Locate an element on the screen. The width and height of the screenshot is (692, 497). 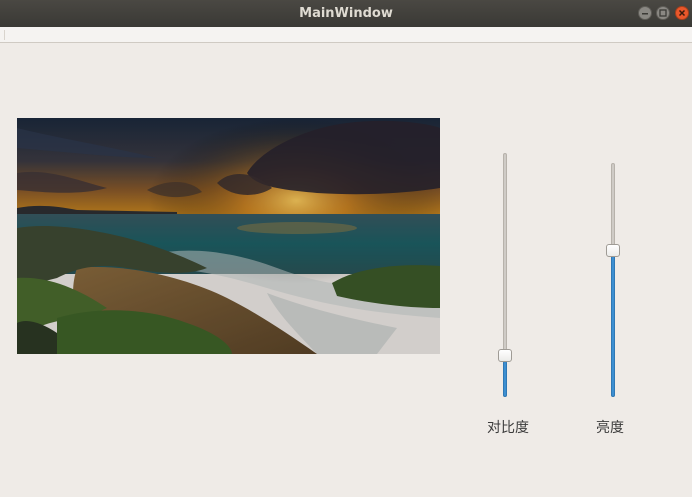
minimize-button is located at coordinates (645, 13).